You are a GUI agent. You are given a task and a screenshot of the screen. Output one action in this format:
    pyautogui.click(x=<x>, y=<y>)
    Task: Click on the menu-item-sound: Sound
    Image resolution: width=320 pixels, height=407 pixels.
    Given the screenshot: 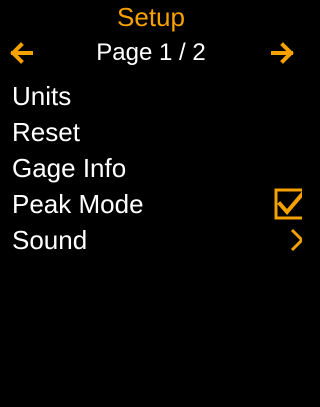 What is the action you would take?
    pyautogui.click(x=151, y=240)
    